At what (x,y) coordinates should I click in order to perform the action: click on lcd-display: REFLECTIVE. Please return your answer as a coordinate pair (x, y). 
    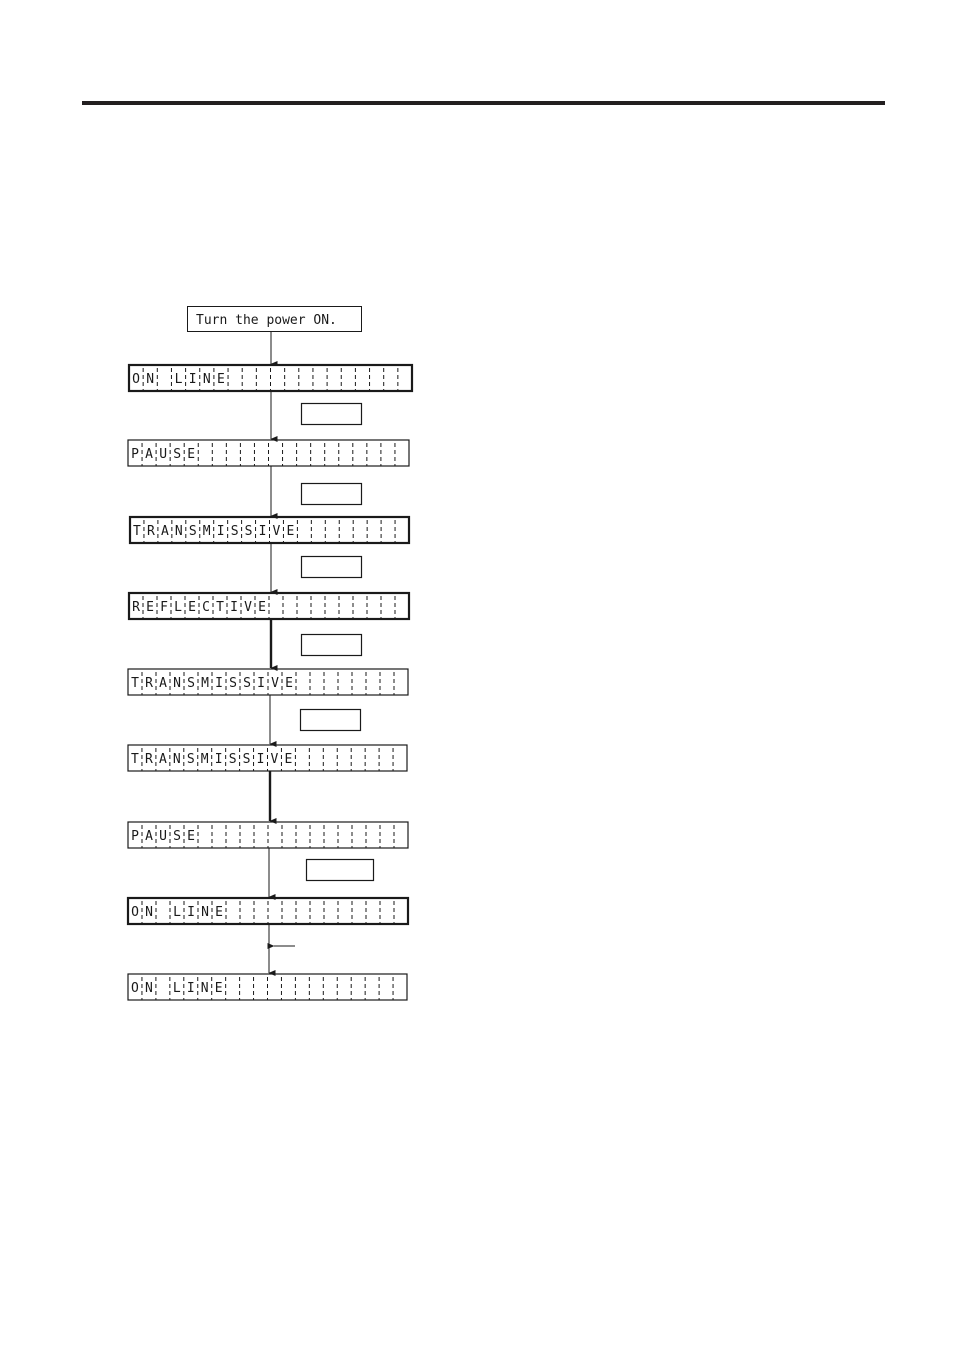
    Looking at the image, I should click on (269, 606).